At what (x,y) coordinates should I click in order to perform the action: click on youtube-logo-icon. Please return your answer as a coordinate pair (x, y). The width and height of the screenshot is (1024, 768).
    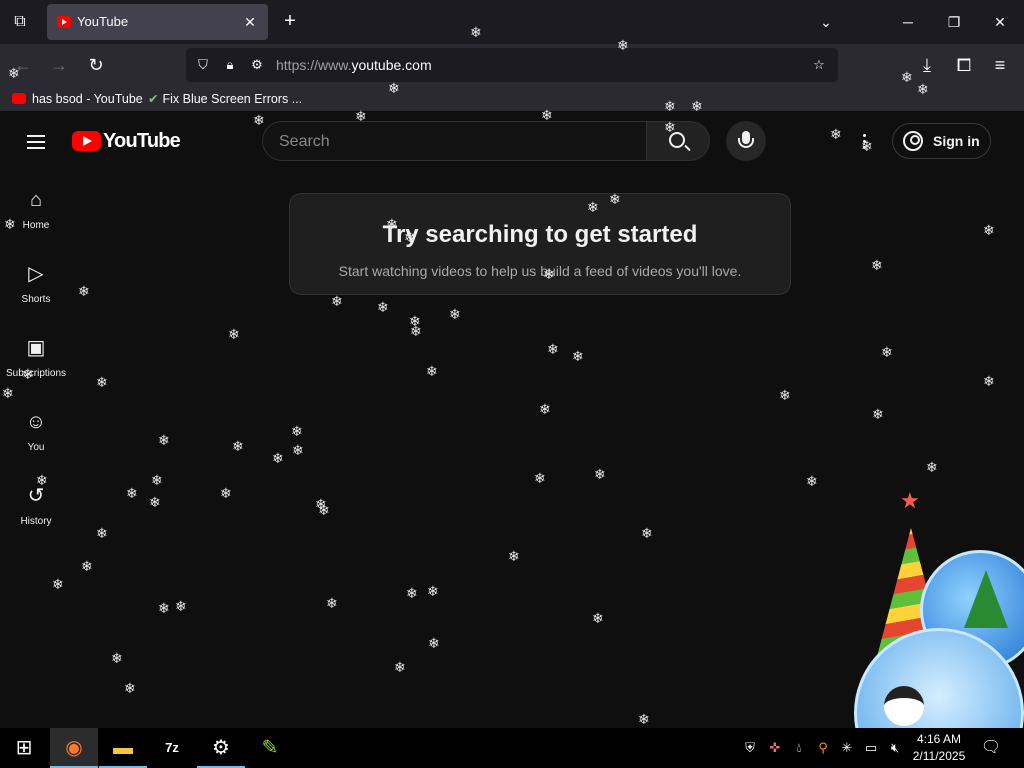
    Looking at the image, I should click on (86, 141).